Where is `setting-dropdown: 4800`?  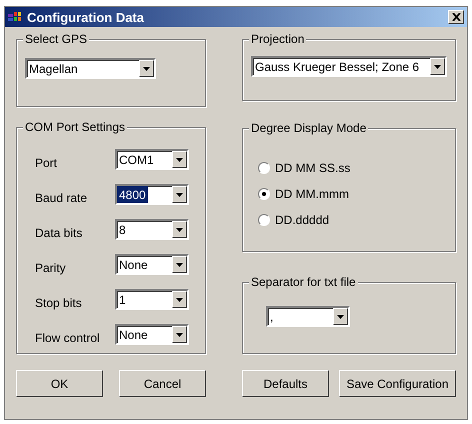 setting-dropdown: 4800 is located at coordinates (152, 194).